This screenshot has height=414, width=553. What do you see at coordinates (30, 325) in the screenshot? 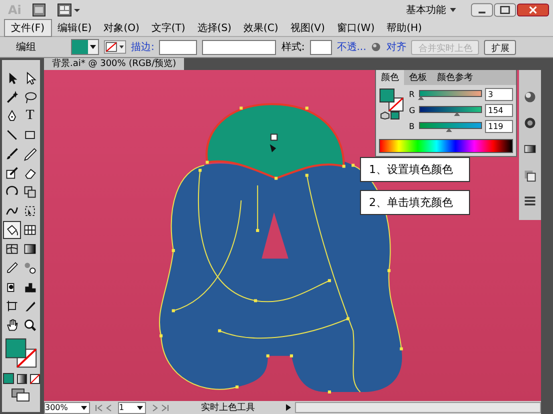
I see `zoom-tool-icon` at bounding box center [30, 325].